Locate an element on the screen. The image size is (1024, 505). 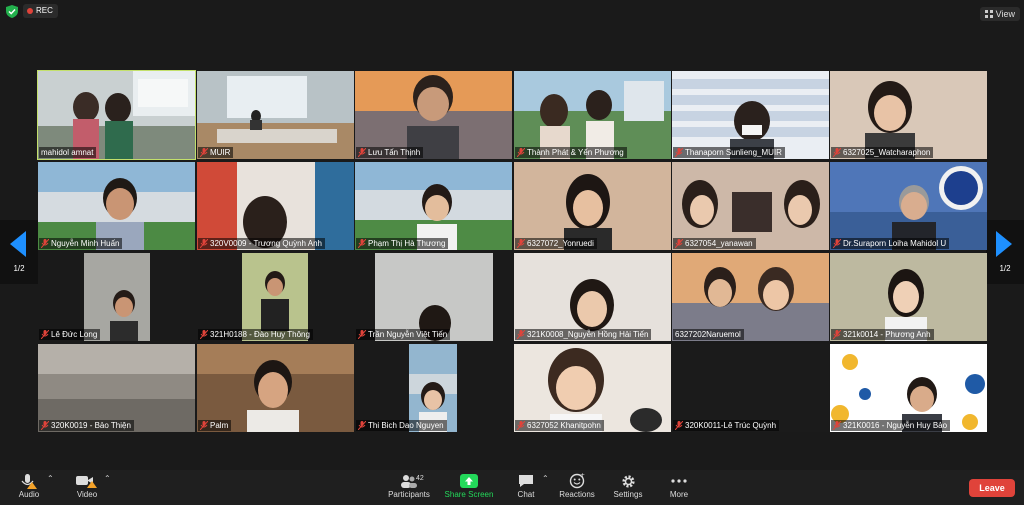
video-tile: Lưu Tấn Thịnh is located at coordinates (433, 115).